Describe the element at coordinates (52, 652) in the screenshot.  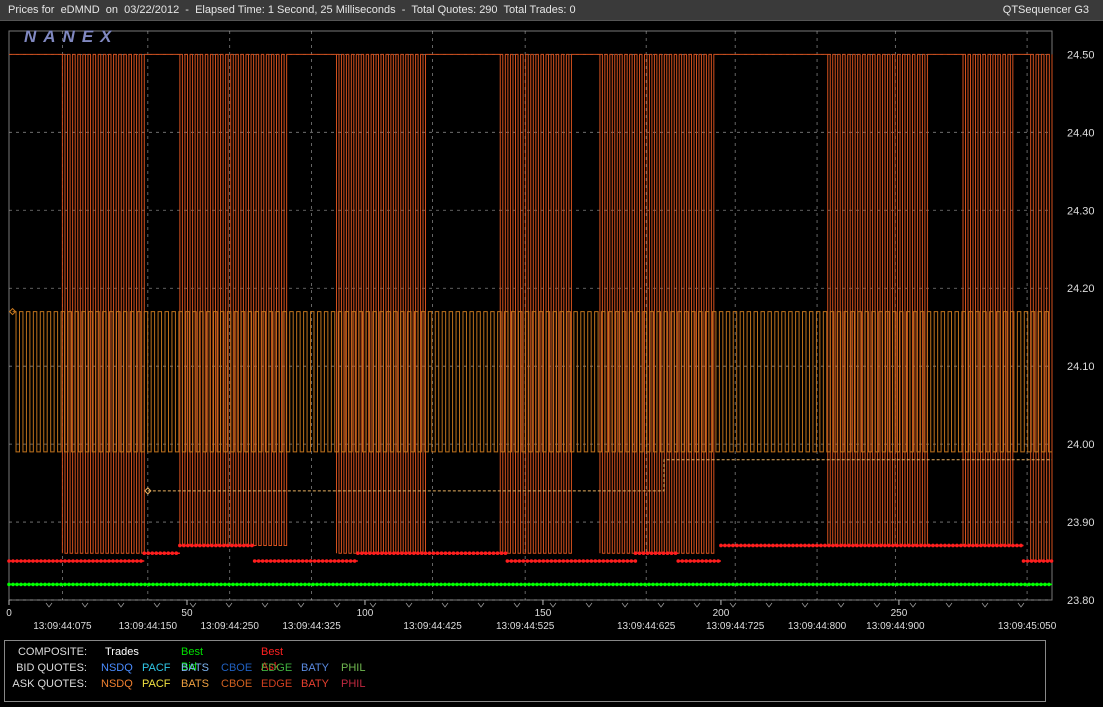
I see `legend-heading-composite: COMPOSITE:` at that location.